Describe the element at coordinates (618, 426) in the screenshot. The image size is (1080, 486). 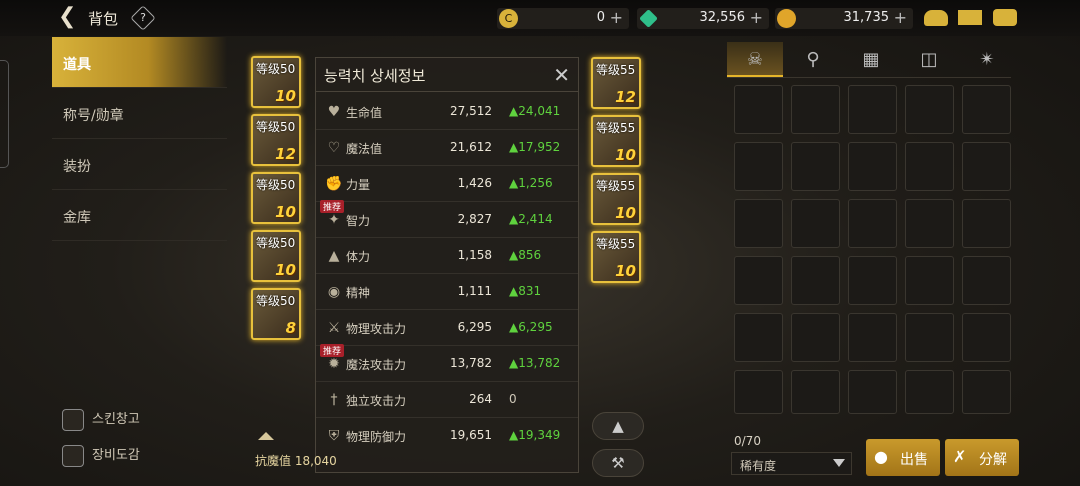
I see `auto-equip-button: ▲` at that location.